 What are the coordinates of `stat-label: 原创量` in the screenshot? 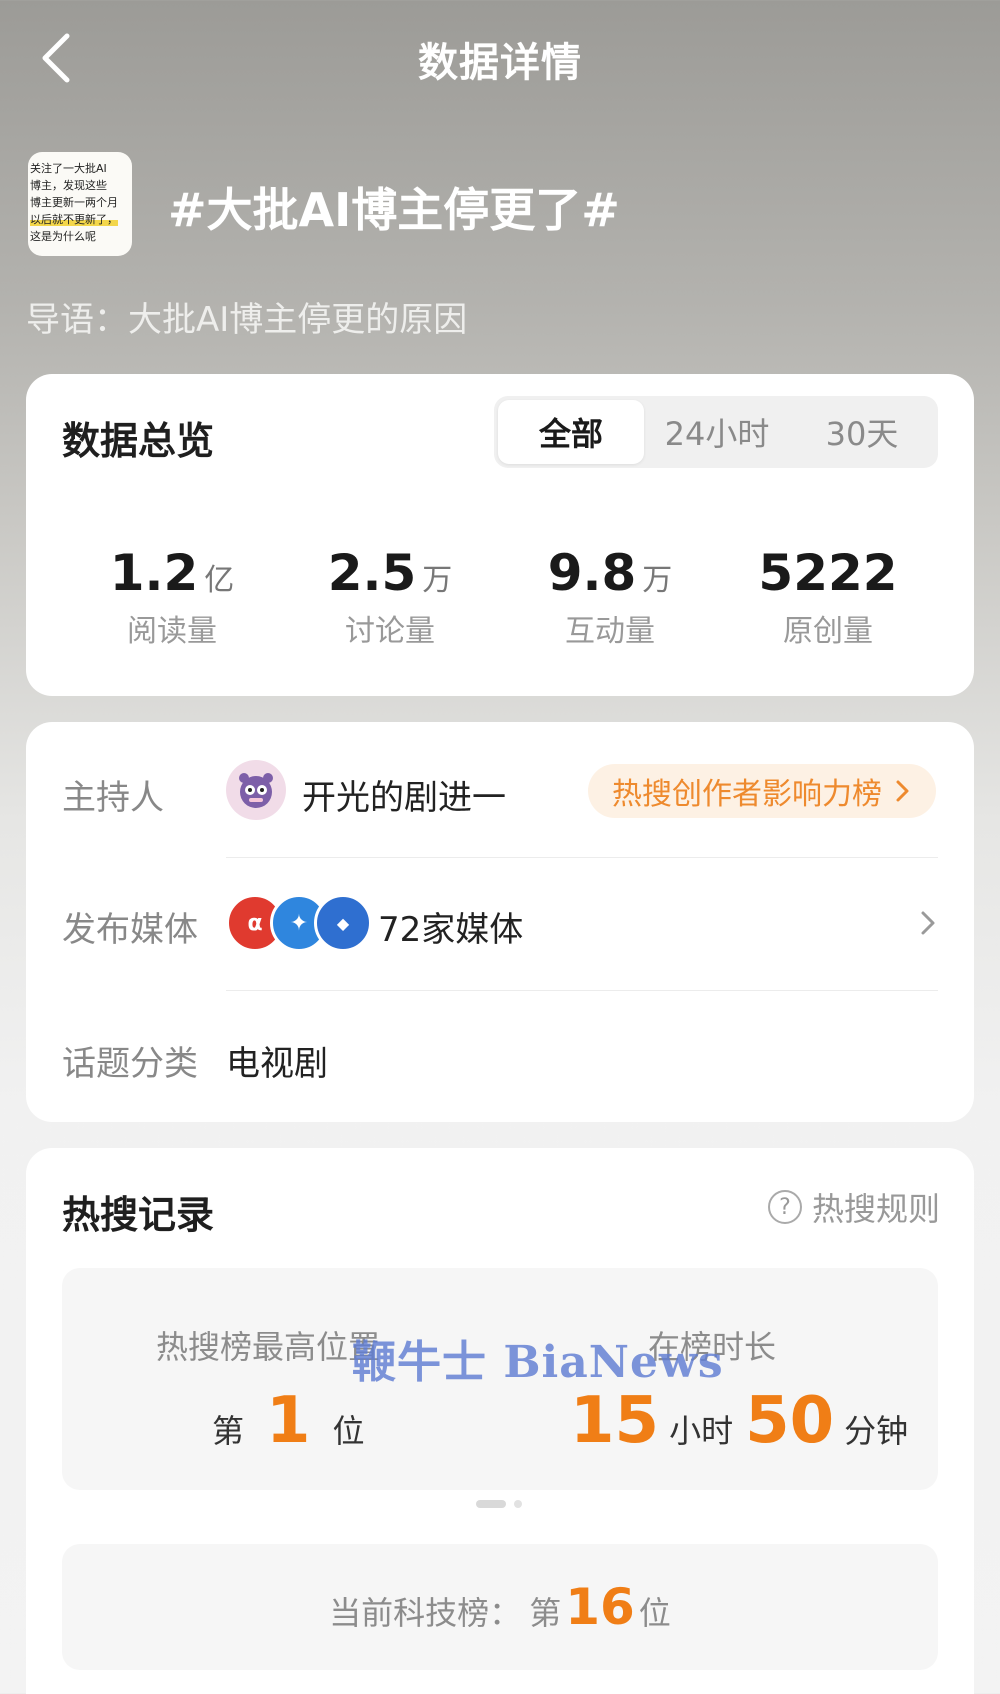 It's located at (828, 631).